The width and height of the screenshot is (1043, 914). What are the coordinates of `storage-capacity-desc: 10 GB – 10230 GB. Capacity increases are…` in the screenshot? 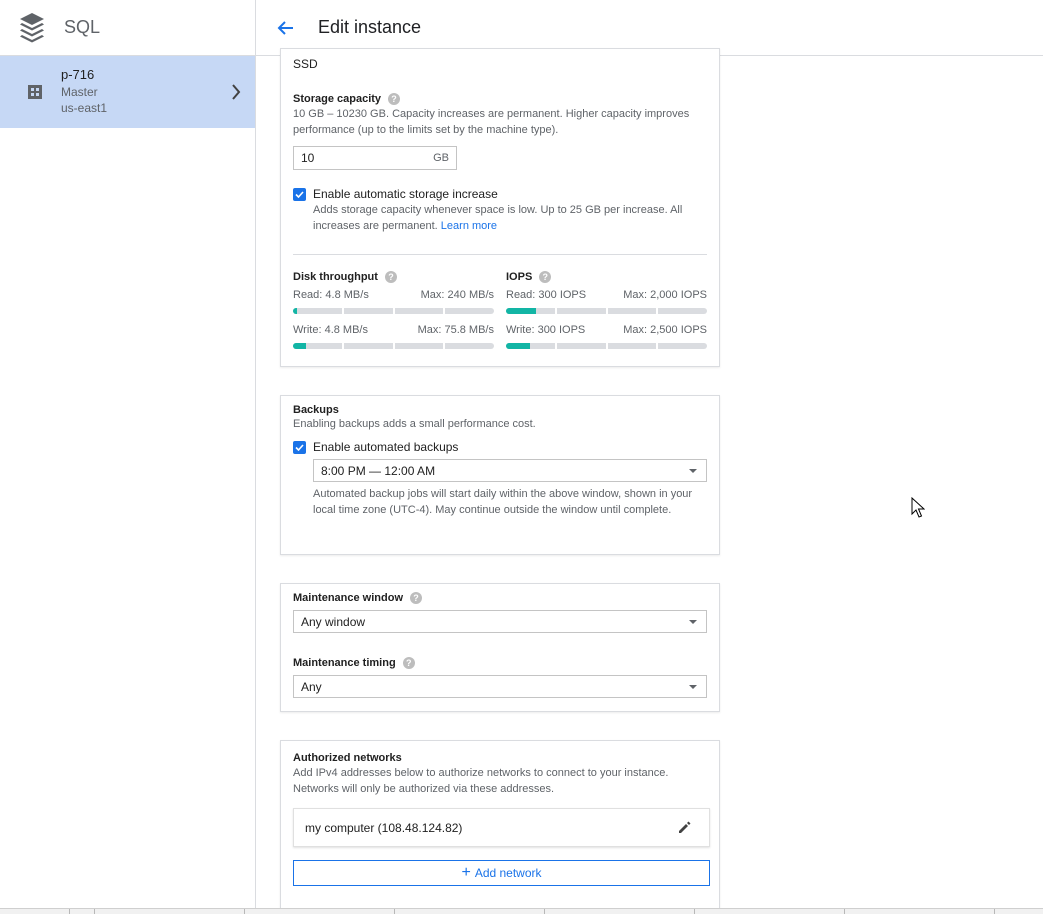 It's located at (491, 122).